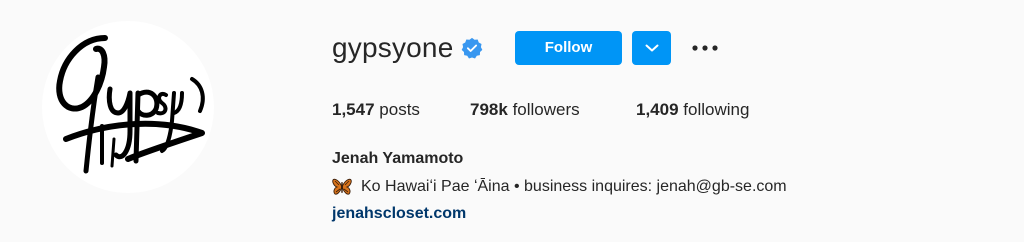 This screenshot has width=1024, height=242. What do you see at coordinates (657, 109) in the screenshot?
I see `following-count: 1,409` at bounding box center [657, 109].